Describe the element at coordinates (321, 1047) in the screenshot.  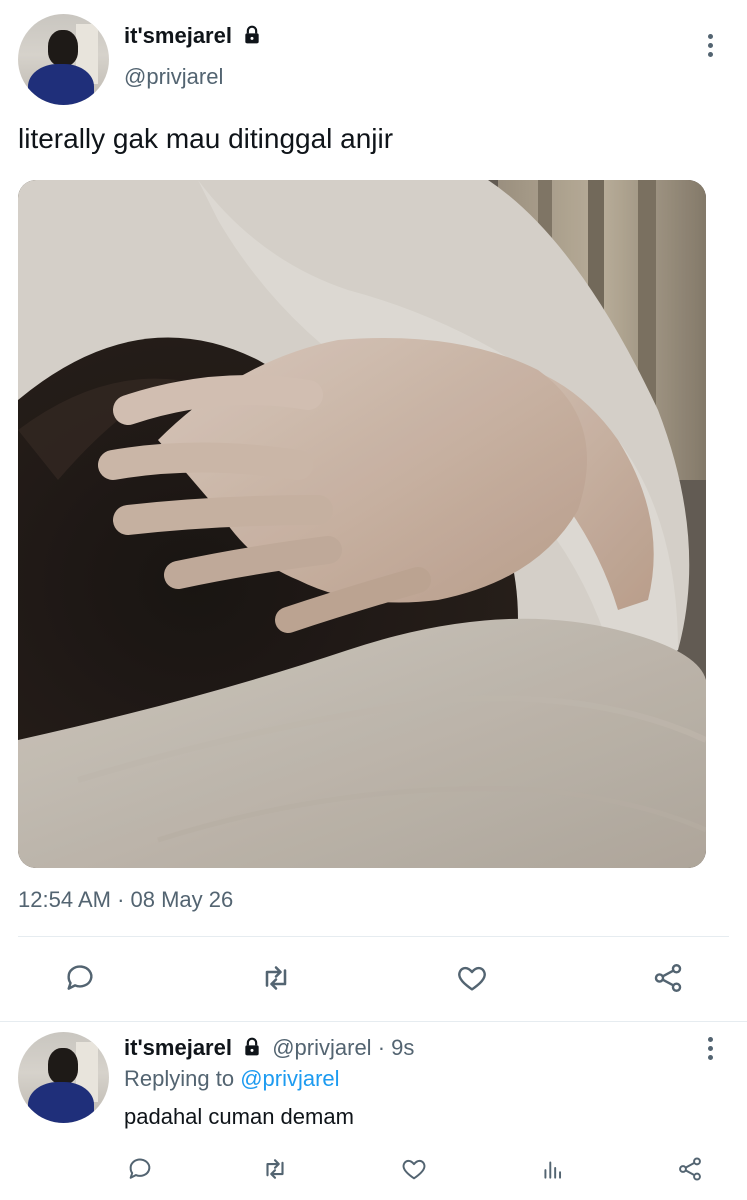
I see `reply-author-handle: @privjarel` at that location.